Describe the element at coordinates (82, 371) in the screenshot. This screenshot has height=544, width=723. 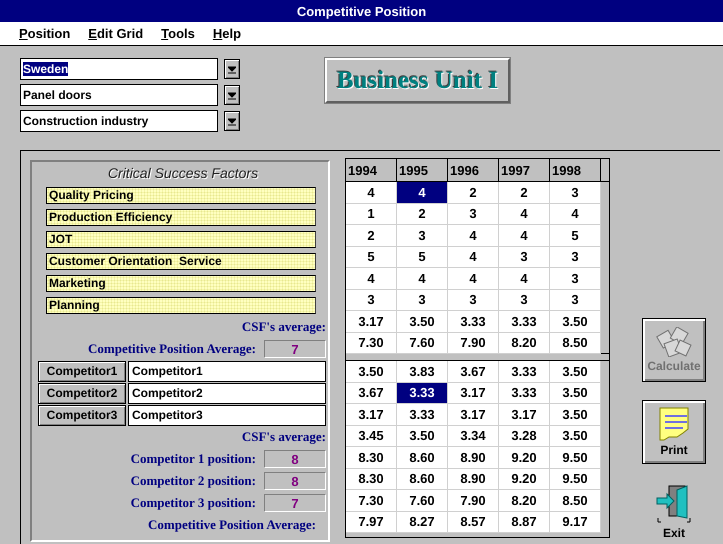
I see `competitor-button: Competitor1` at that location.